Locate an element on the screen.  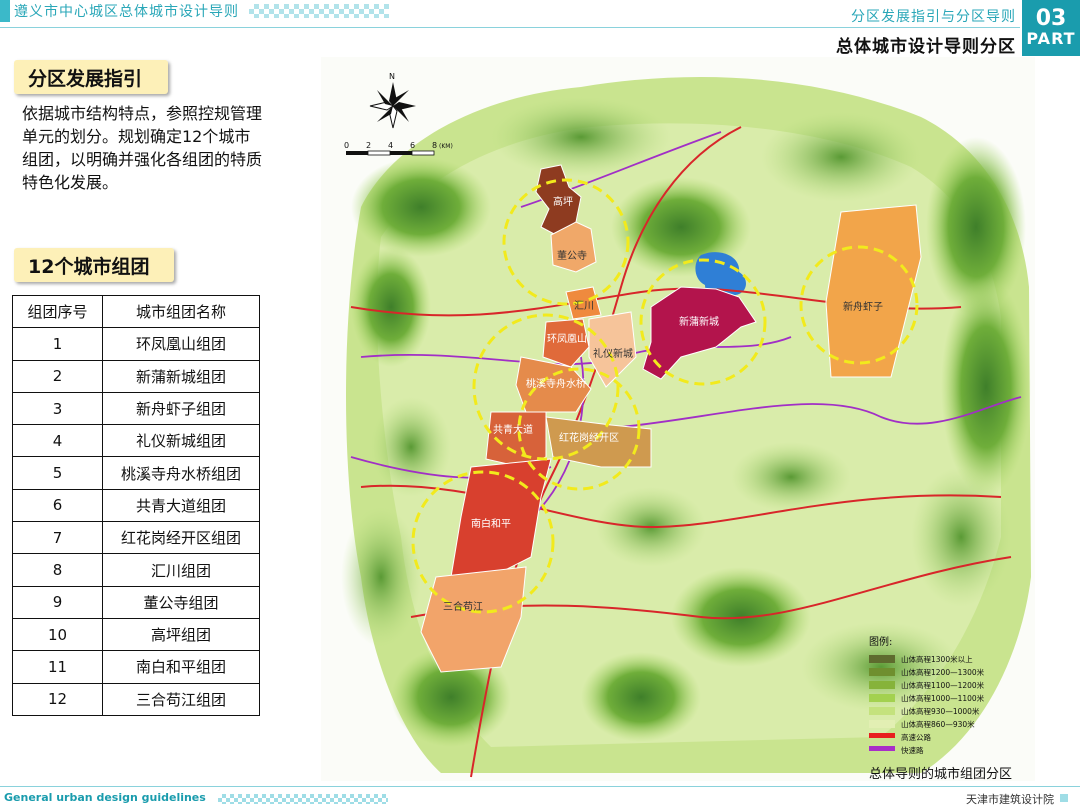
legend-label: 山体高程1000—1100米 is located at coordinates (943, 698).